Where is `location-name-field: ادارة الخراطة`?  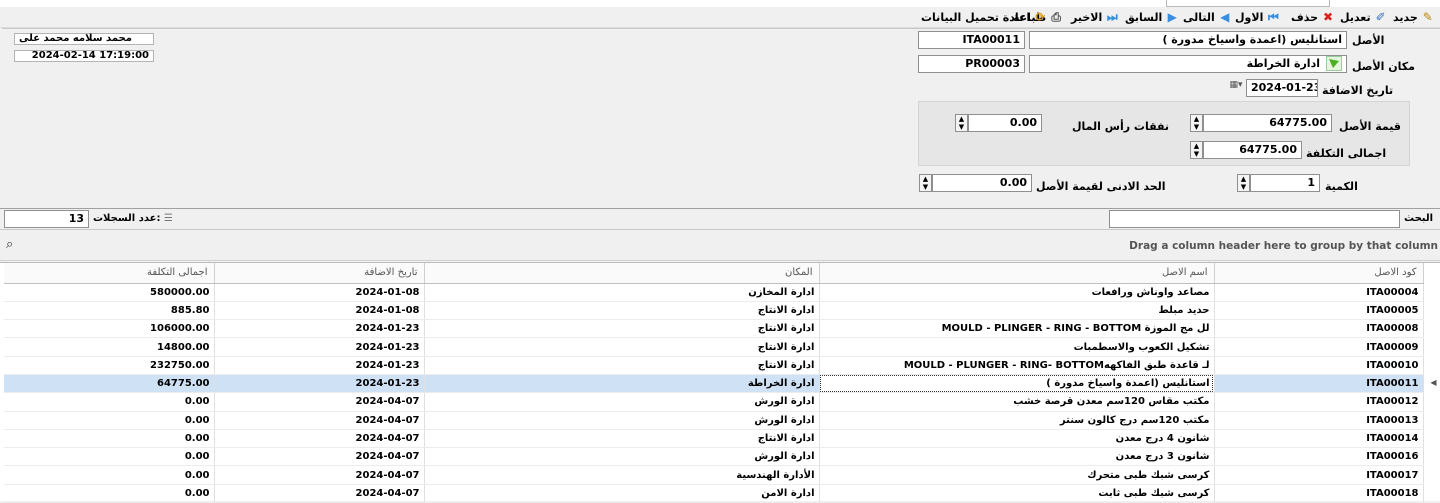
location-name-field: ادارة الخراطة is located at coordinates (1188, 64).